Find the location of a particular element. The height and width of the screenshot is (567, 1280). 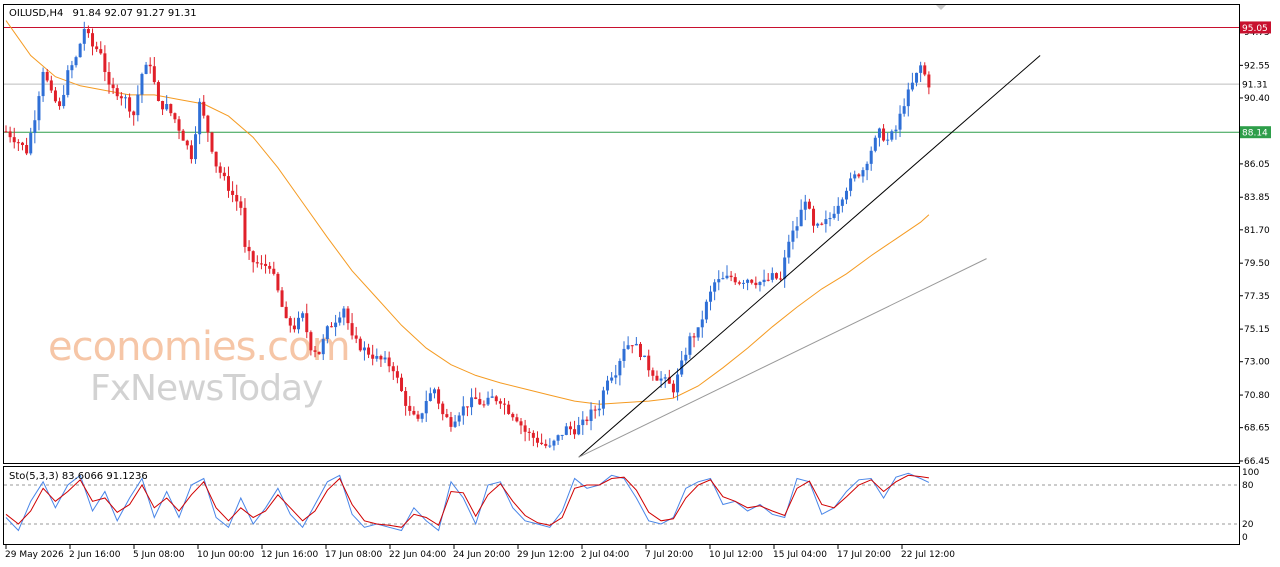

x-tick-label: 10 Jun 00:00 is located at coordinates (225, 555).